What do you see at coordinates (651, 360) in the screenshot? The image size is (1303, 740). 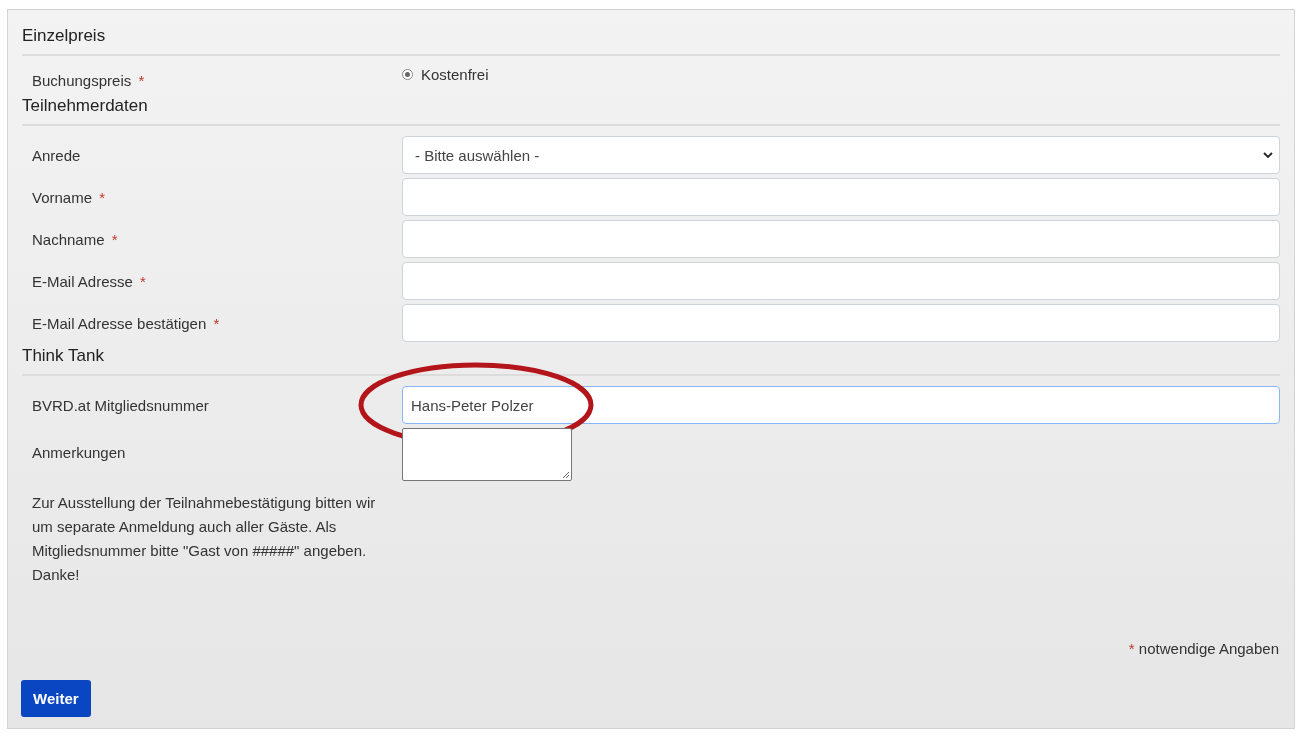 I see `section-heading: Think Tank` at bounding box center [651, 360].